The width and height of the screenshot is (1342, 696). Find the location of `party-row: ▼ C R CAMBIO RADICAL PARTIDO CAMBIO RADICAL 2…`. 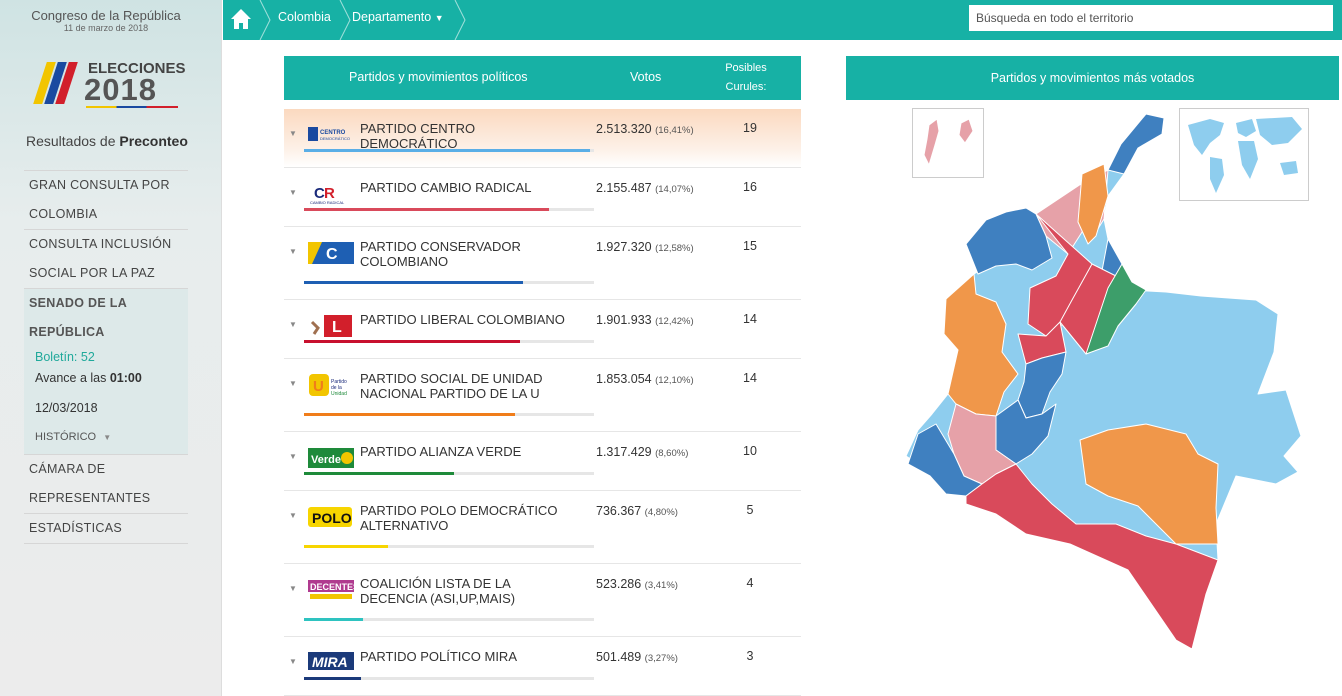

party-row: ▼ C R CAMBIO RADICAL PARTIDO CAMBIO RADICAL 2… is located at coordinates (542, 197).